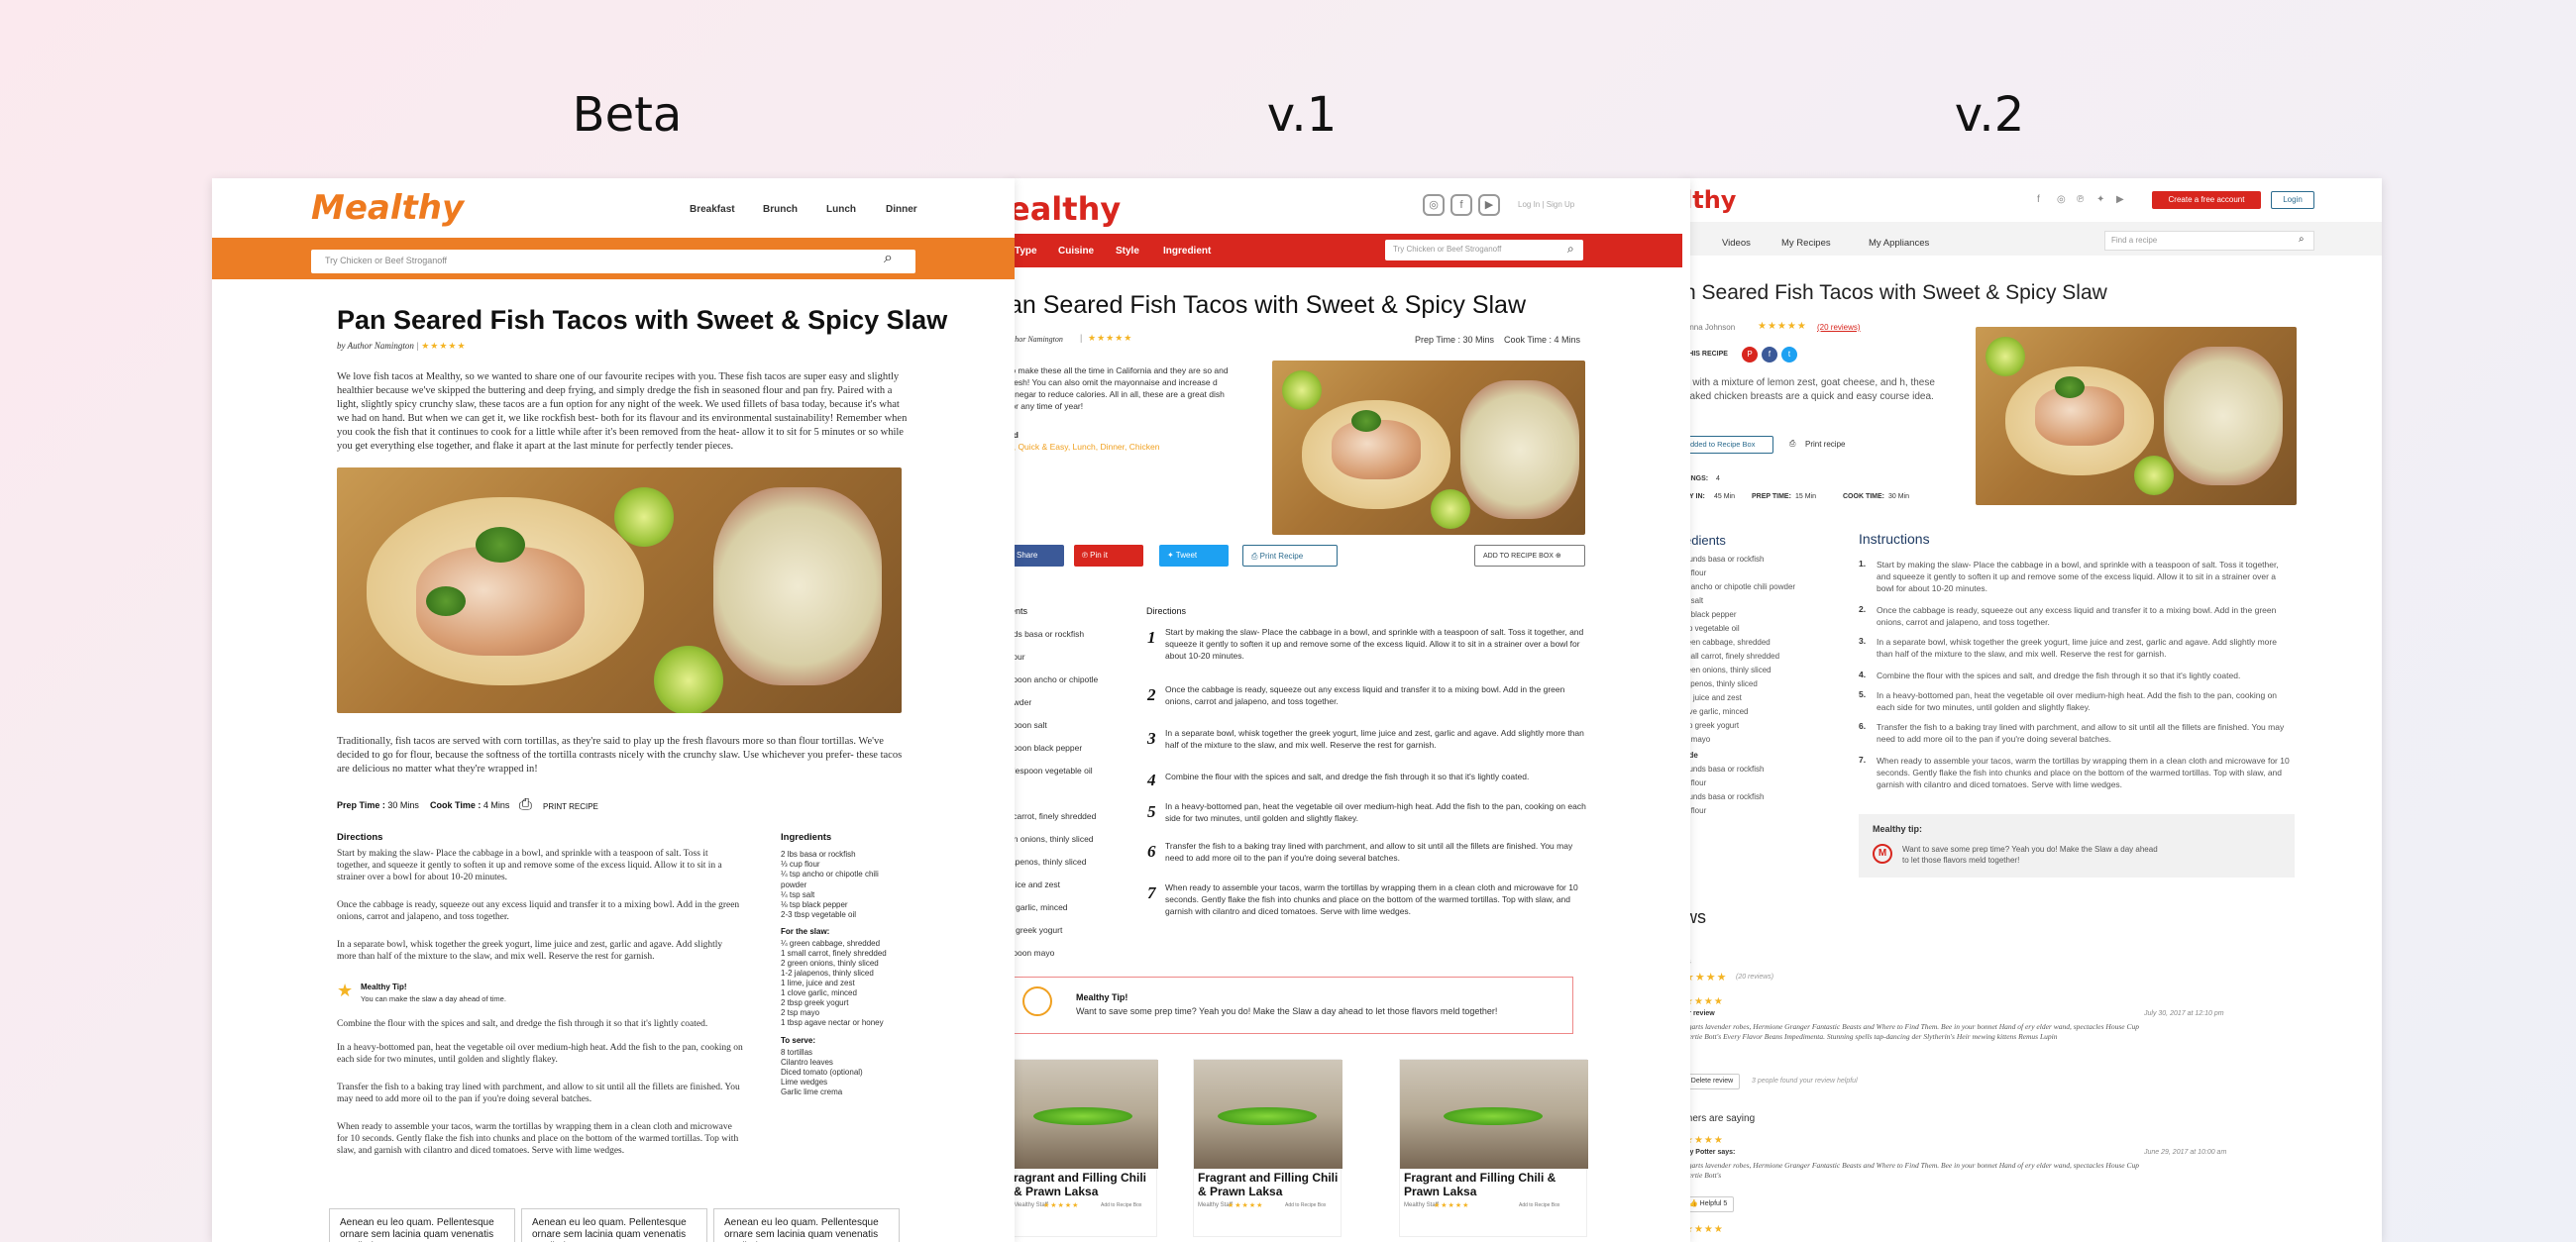  Describe the element at coordinates (1187, 251) in the screenshot. I see `nav-ingredient: Ingredient` at that location.